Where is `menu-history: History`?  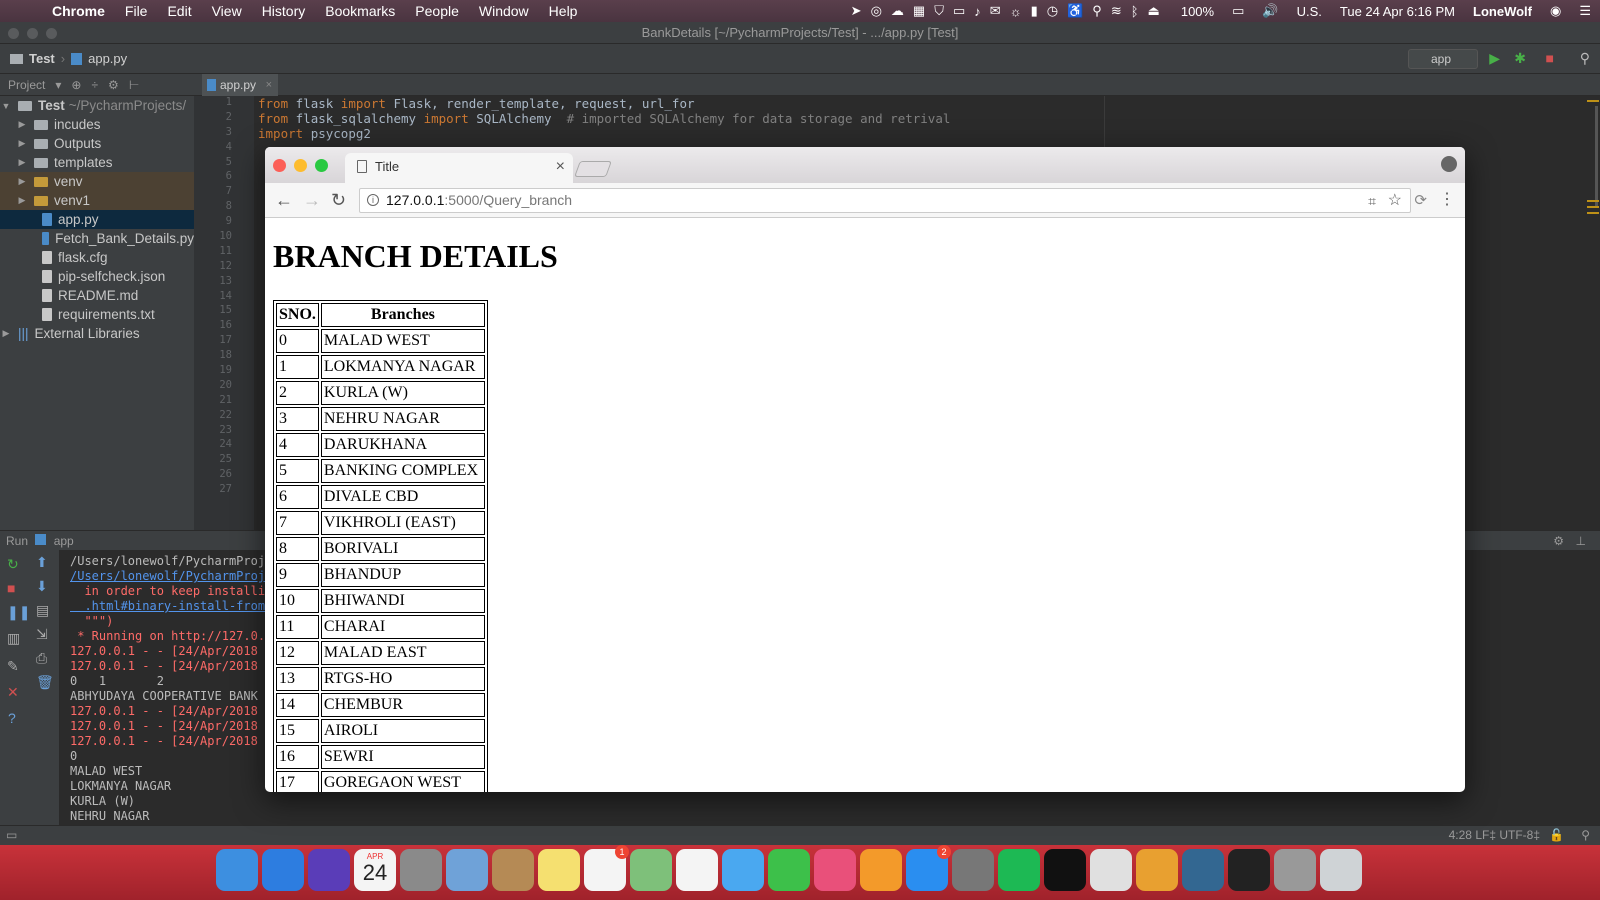 menu-history: History is located at coordinates (284, 11).